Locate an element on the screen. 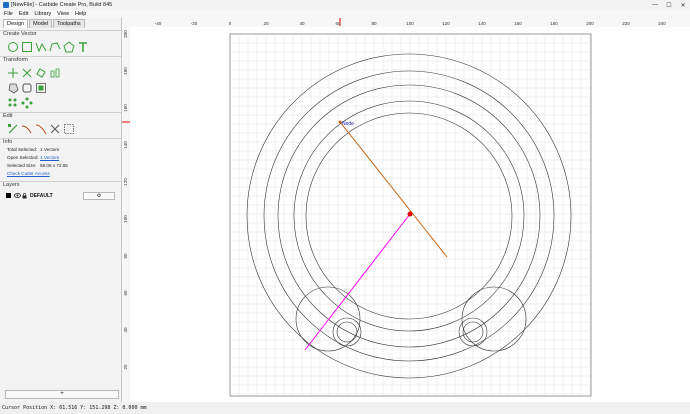 The width and height of the screenshot is (690, 414). tab-toolpaths: Toolpaths is located at coordinates (69, 23).